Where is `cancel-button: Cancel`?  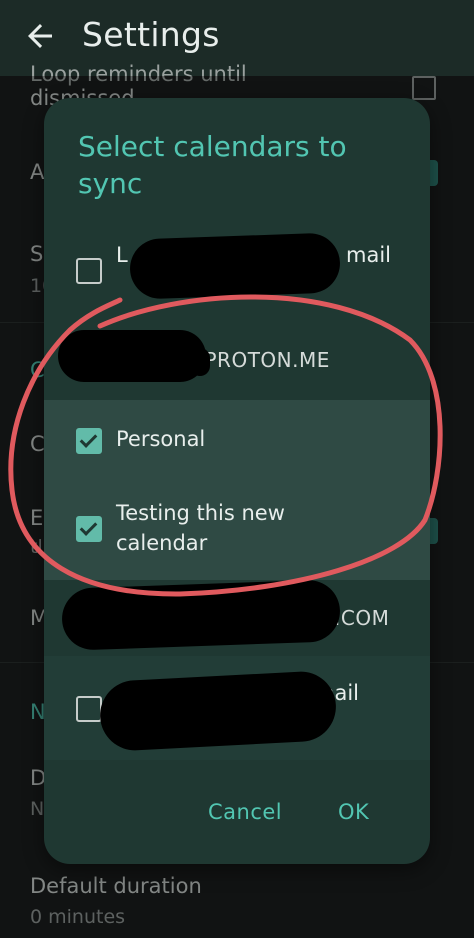 cancel-button: Cancel is located at coordinates (245, 812).